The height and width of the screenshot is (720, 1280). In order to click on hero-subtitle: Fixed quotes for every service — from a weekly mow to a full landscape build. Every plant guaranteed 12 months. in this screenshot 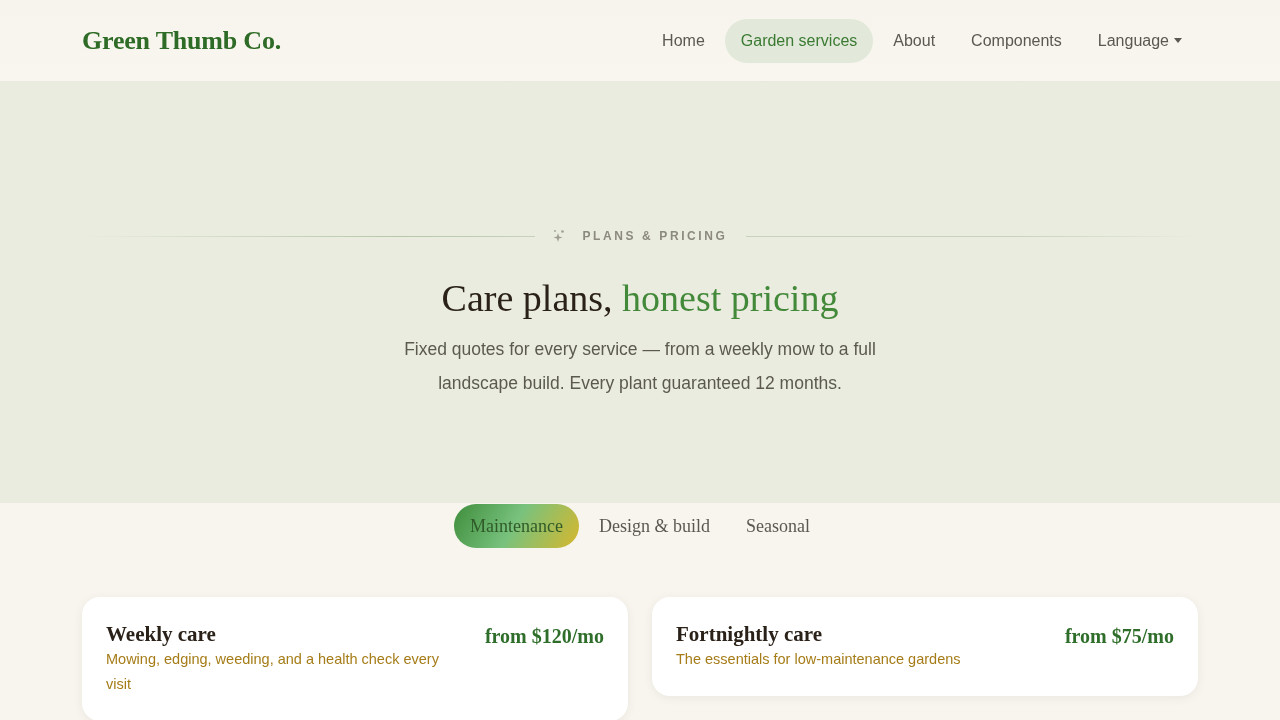, I will do `click(640, 366)`.